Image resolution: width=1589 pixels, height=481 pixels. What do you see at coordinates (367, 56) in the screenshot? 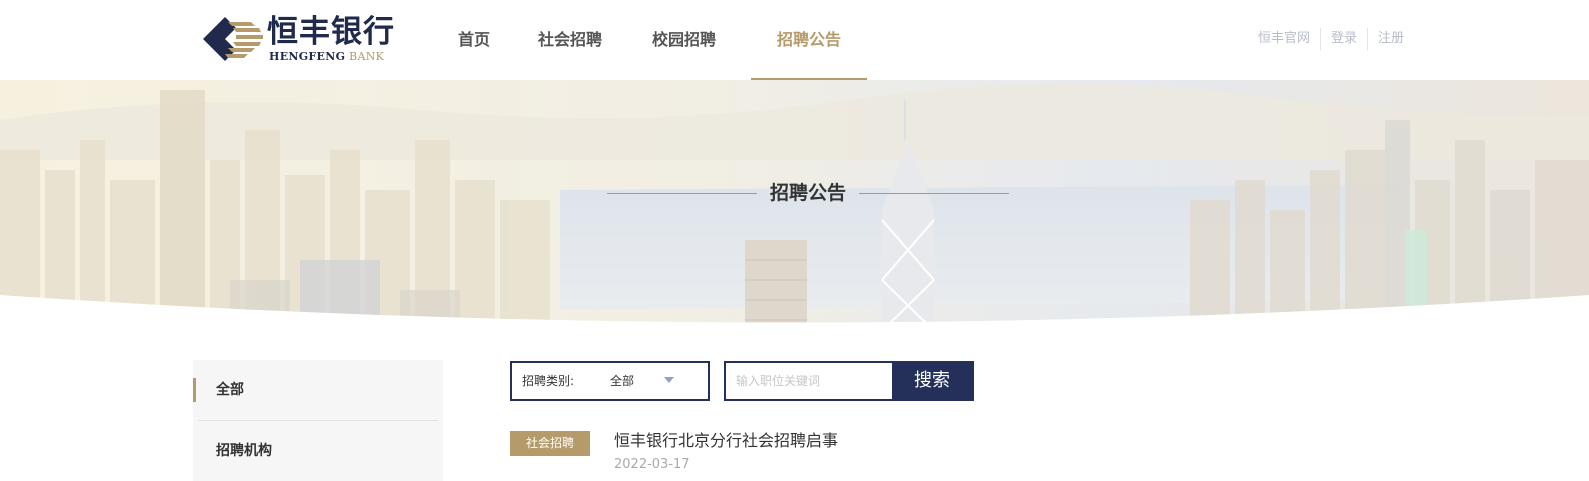
I see `logo-text-en-2: BANK` at bounding box center [367, 56].